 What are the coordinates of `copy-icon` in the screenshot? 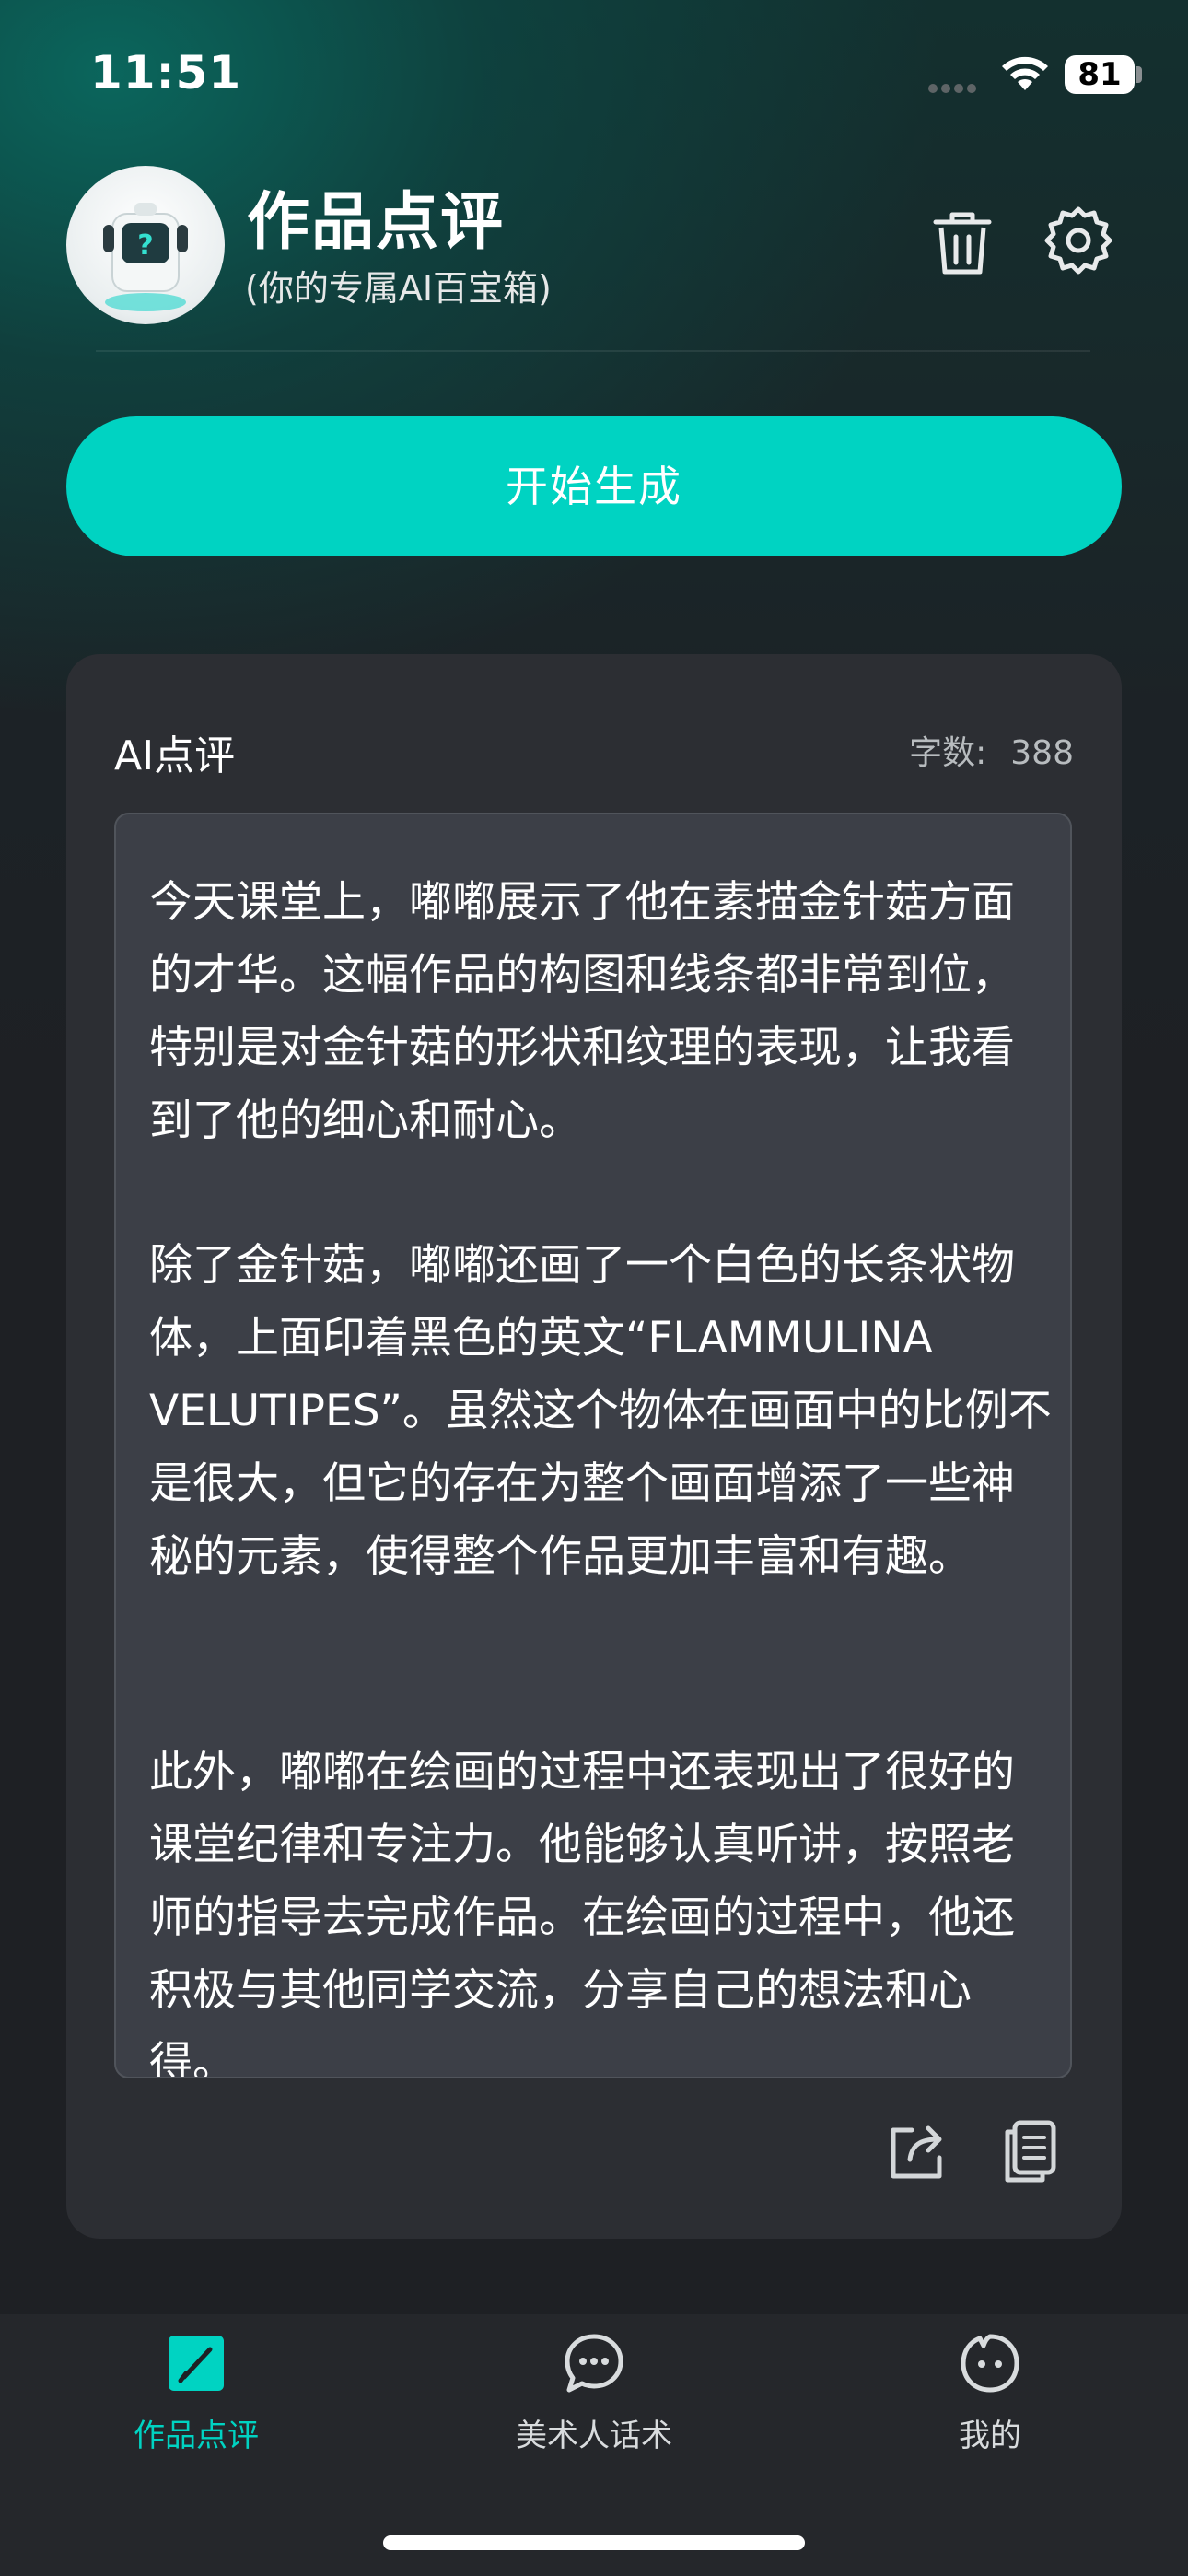 It's located at (1029, 2151).